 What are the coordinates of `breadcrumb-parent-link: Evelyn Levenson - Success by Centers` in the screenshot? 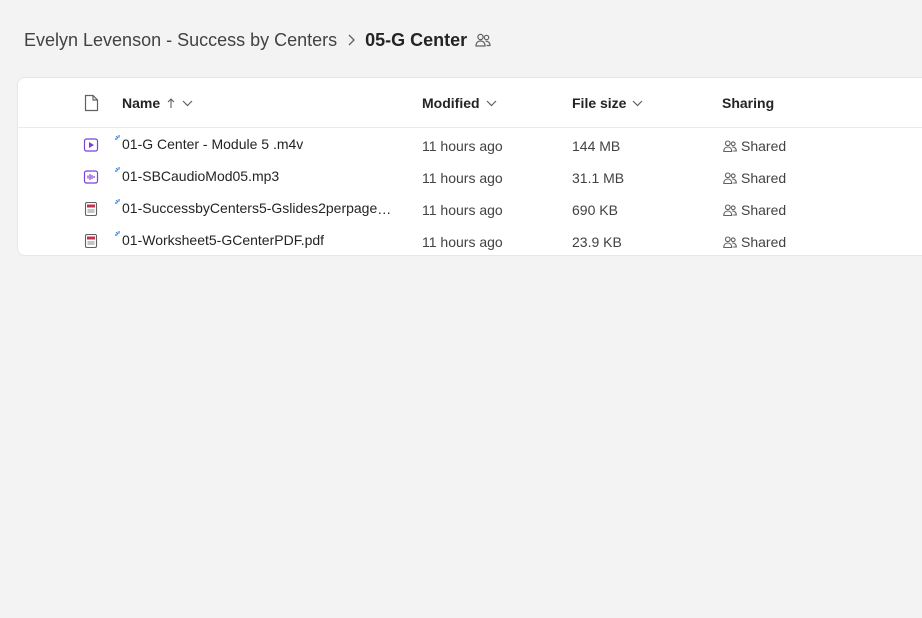 It's located at (180, 40).